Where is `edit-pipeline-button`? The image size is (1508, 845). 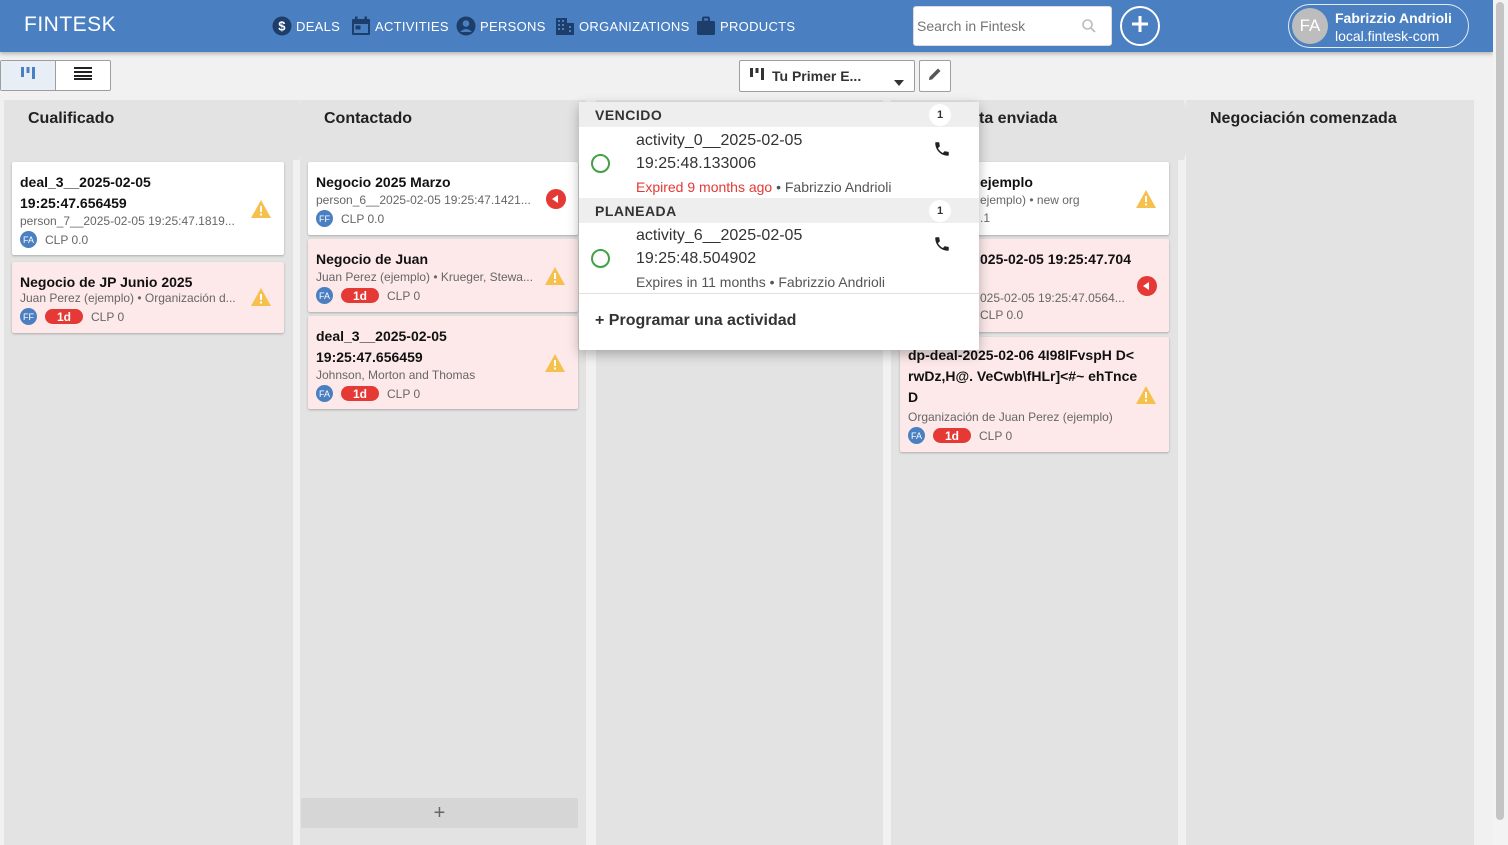 edit-pipeline-button is located at coordinates (935, 76).